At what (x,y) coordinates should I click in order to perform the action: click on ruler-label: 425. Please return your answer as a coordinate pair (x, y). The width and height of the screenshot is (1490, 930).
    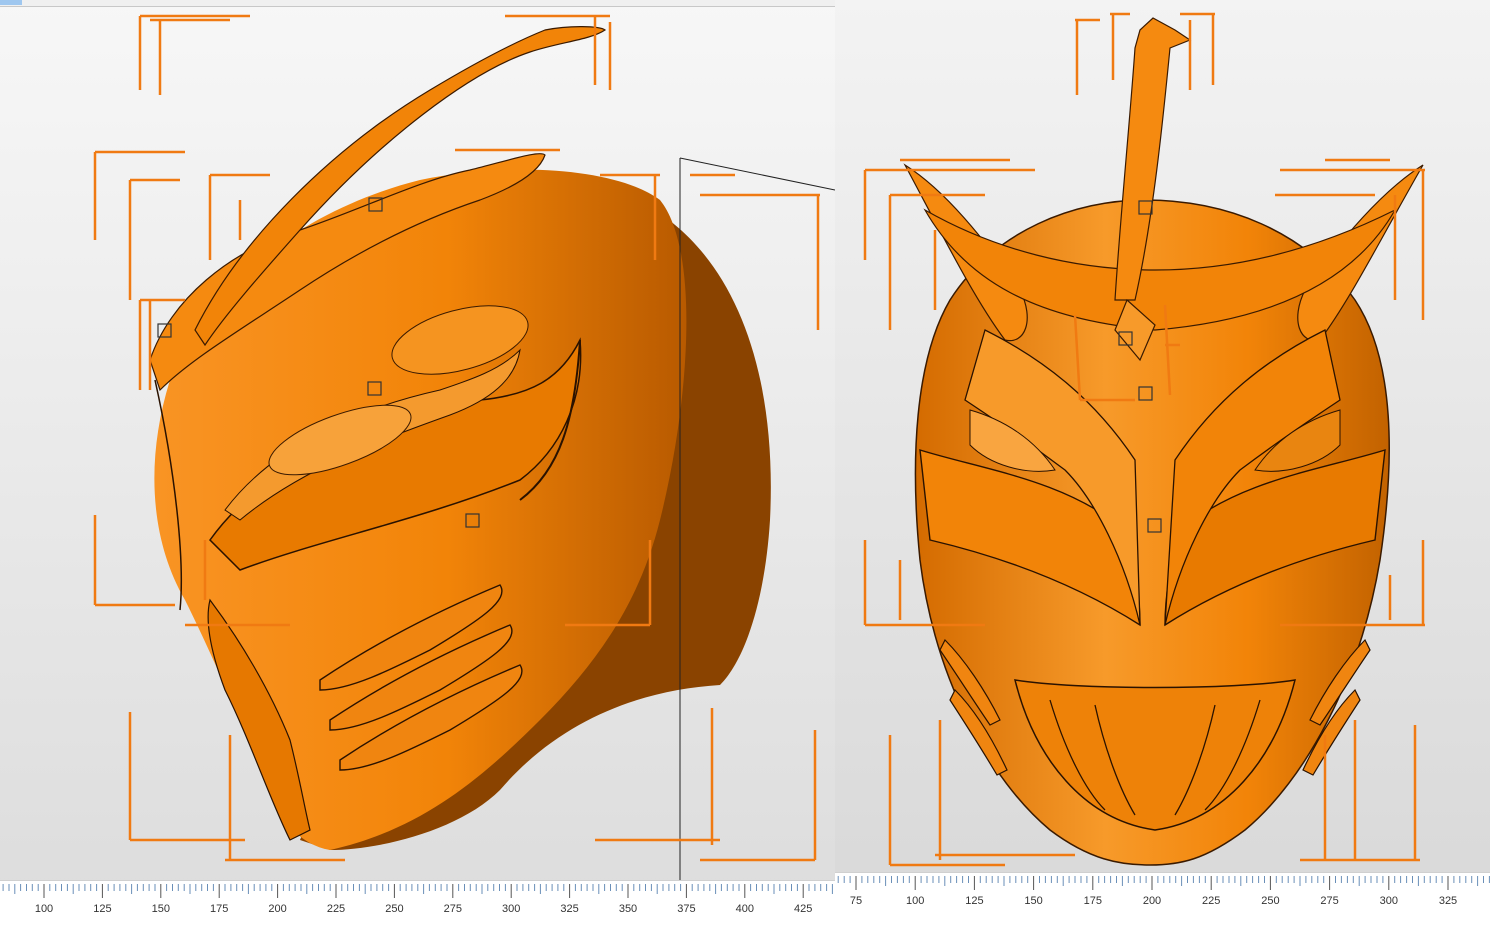
    Looking at the image, I should click on (803, 909).